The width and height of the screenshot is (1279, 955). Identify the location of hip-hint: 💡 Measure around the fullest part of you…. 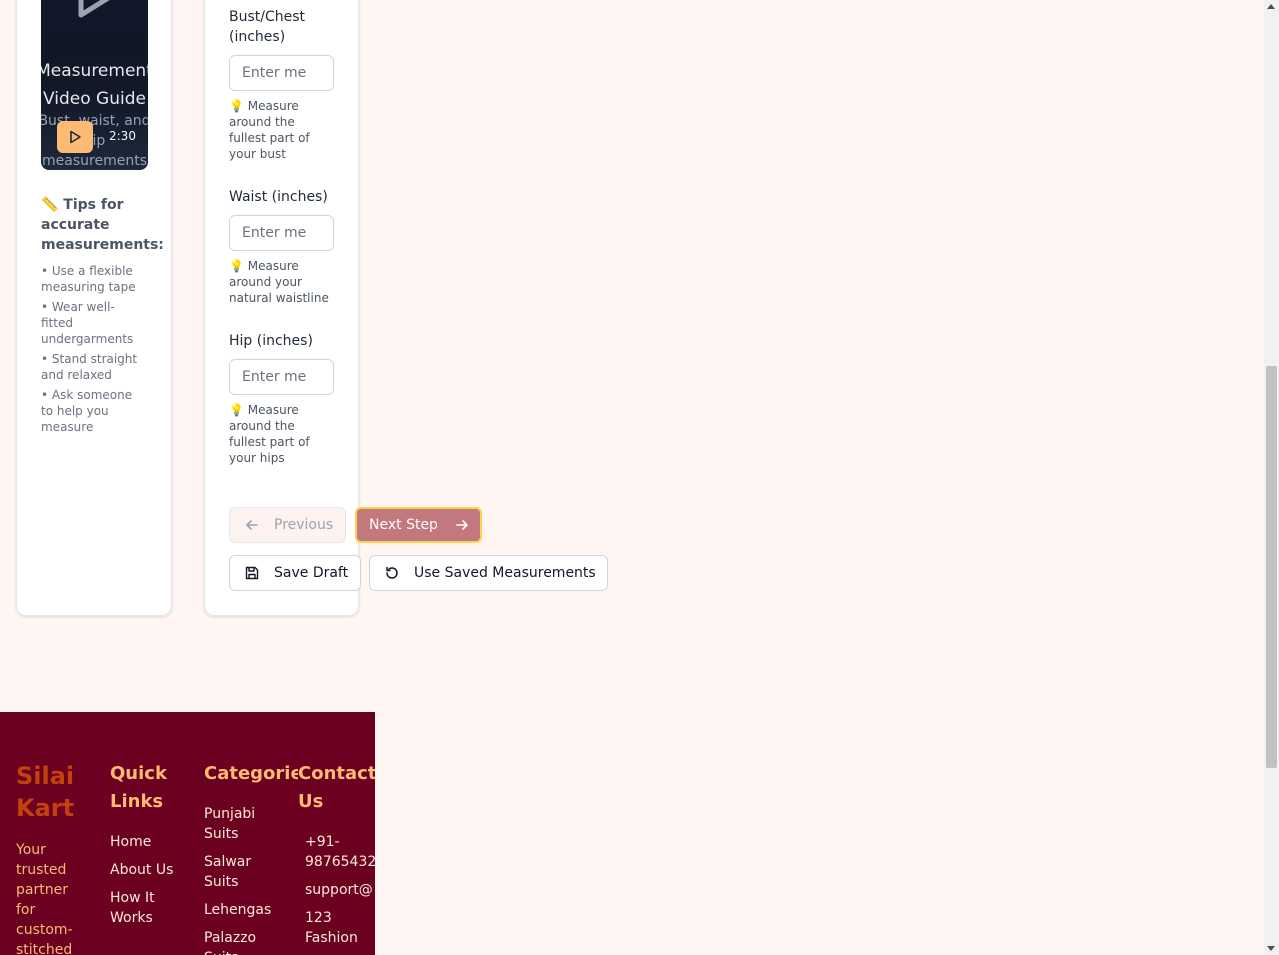
(269, 434).